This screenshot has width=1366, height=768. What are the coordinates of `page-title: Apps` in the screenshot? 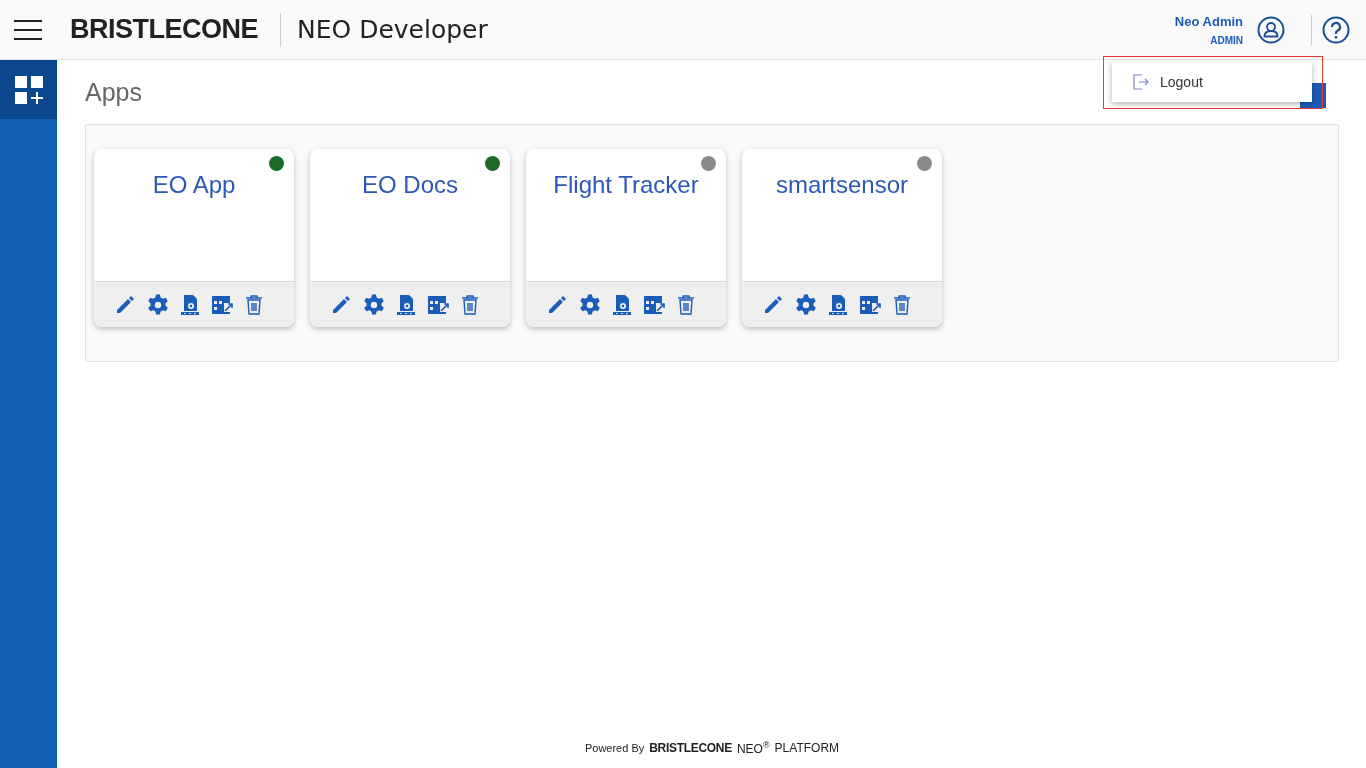 It's located at (113, 93).